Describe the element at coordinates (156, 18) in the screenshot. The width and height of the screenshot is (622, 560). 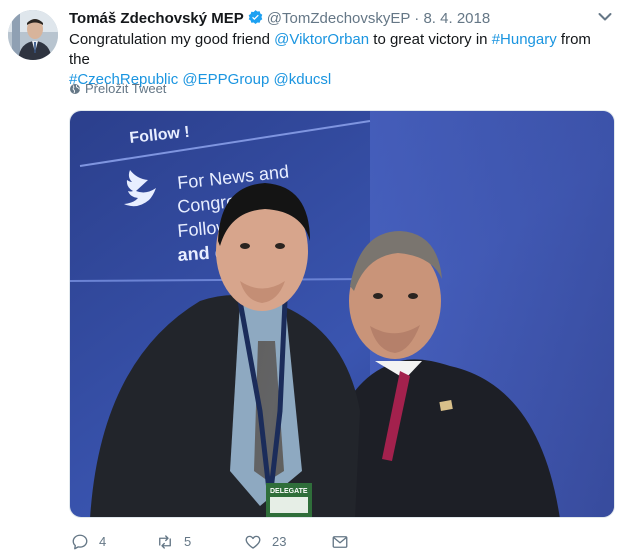
I see `author-name: Tomáš Zdechovský MEP` at that location.